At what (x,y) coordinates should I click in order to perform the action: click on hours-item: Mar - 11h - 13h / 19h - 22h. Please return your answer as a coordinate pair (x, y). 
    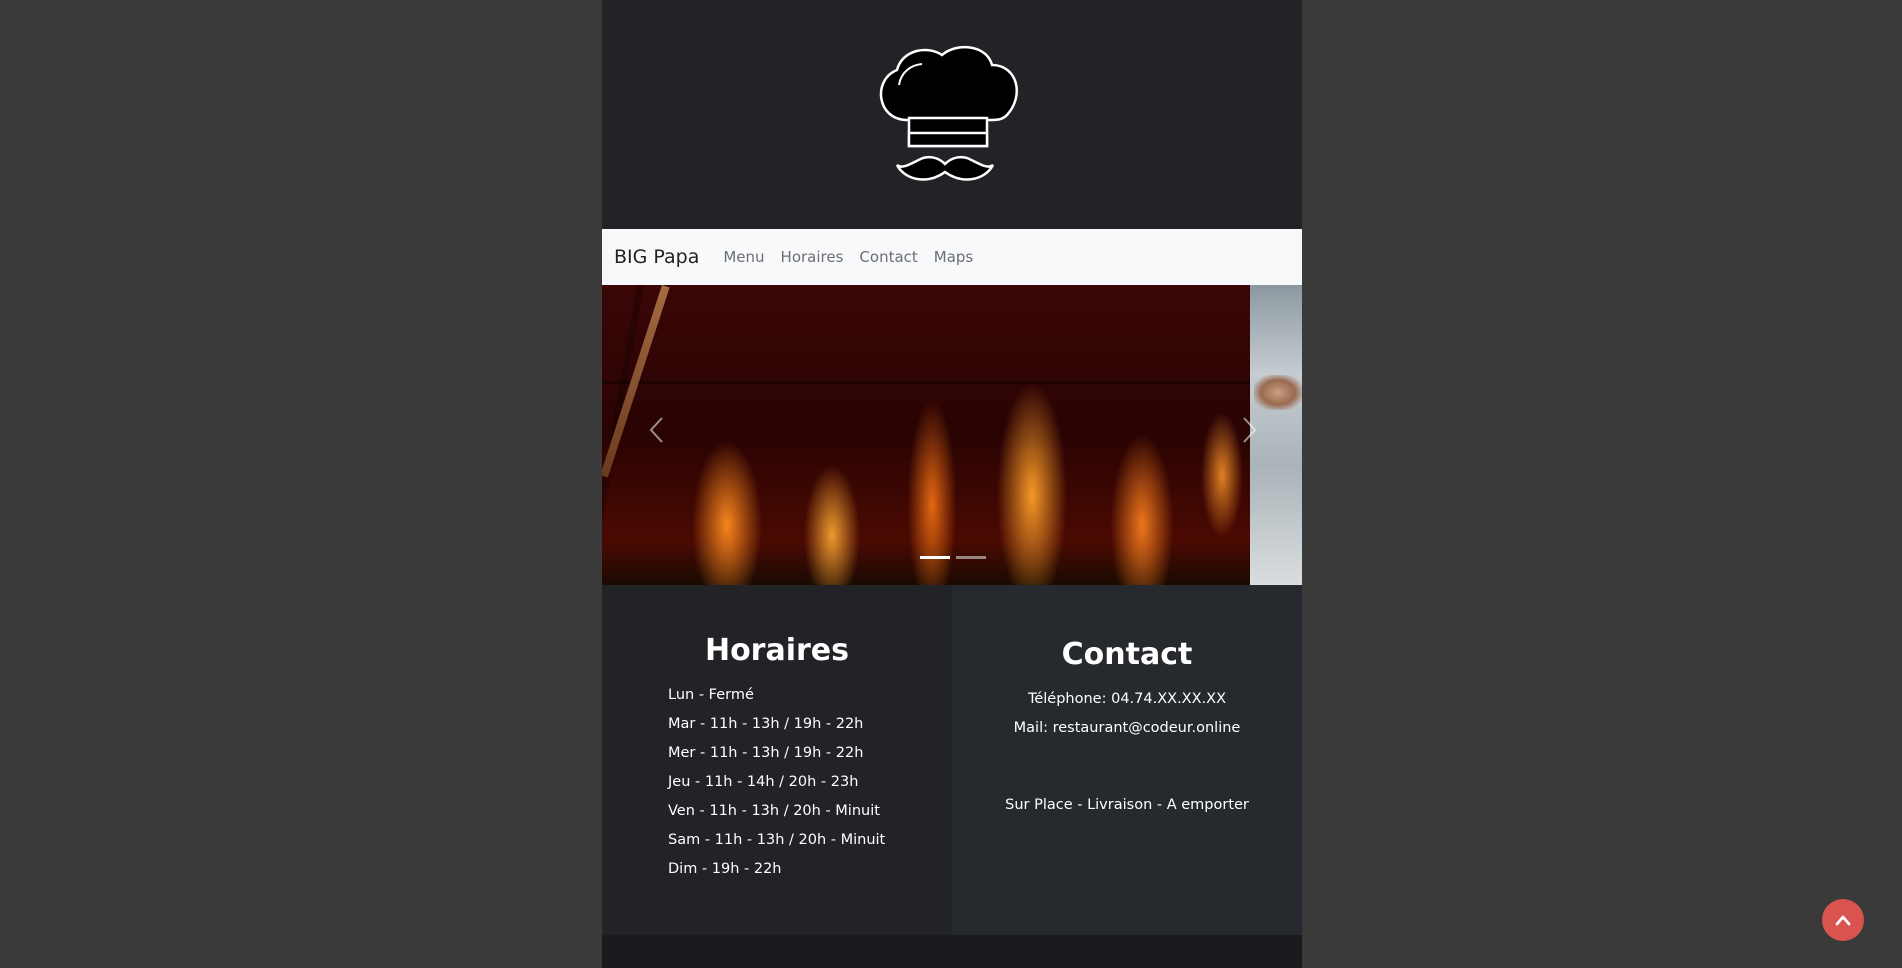
    Looking at the image, I should click on (766, 724).